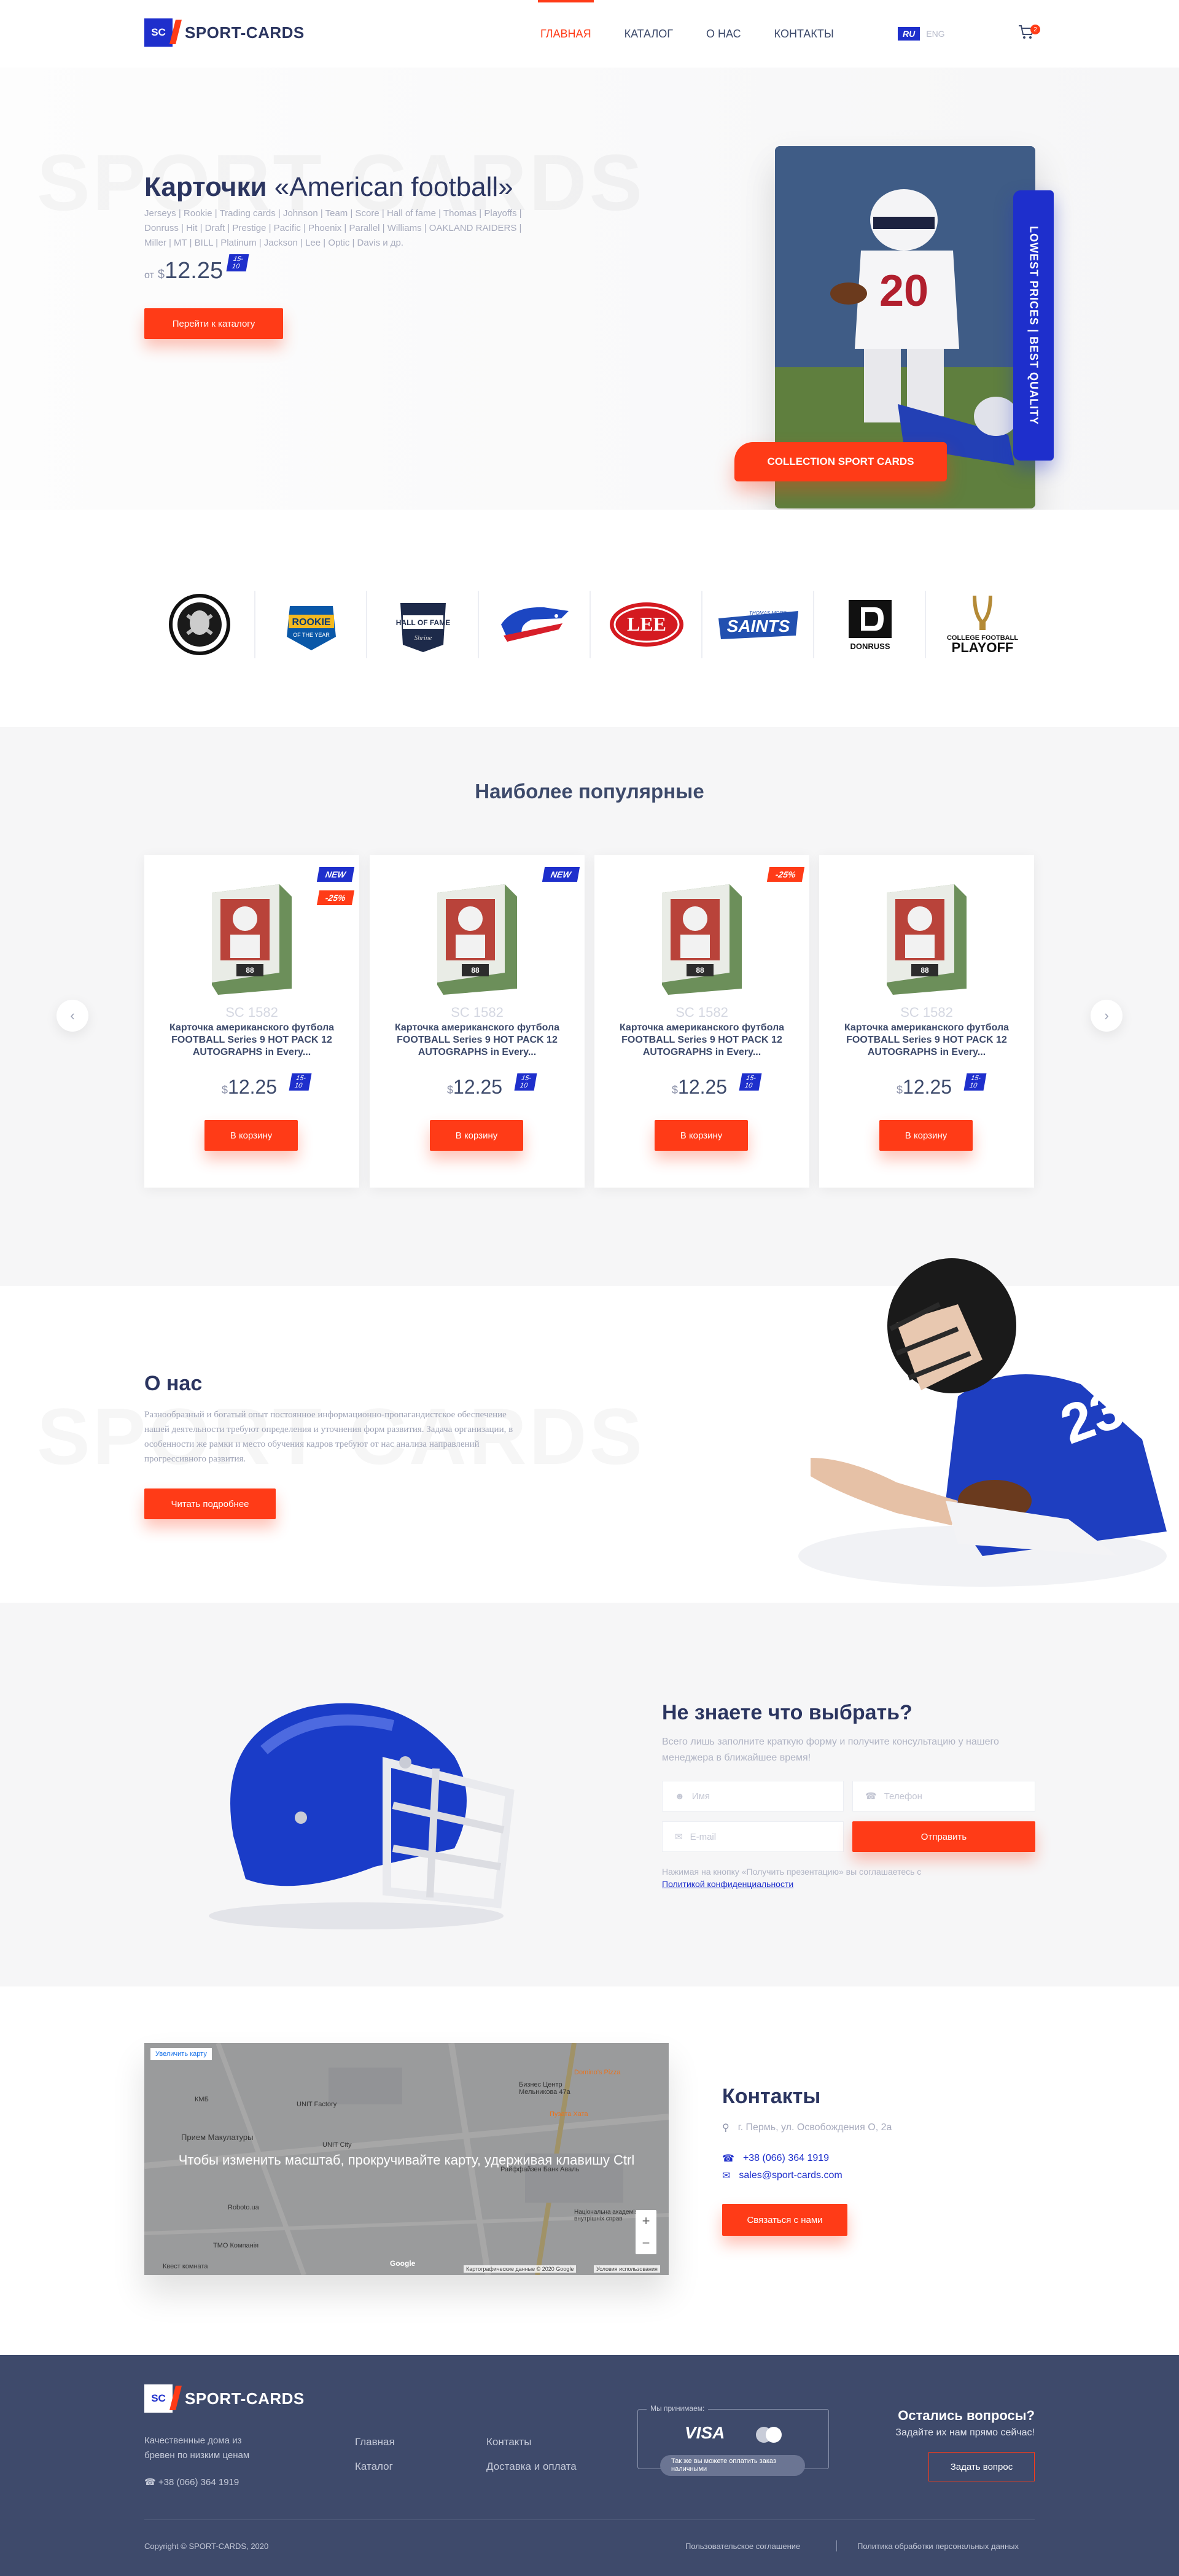 Image resolution: width=1179 pixels, height=2576 pixels. I want to click on hero-price: от $ 12.25 15-10, so click(196, 269).